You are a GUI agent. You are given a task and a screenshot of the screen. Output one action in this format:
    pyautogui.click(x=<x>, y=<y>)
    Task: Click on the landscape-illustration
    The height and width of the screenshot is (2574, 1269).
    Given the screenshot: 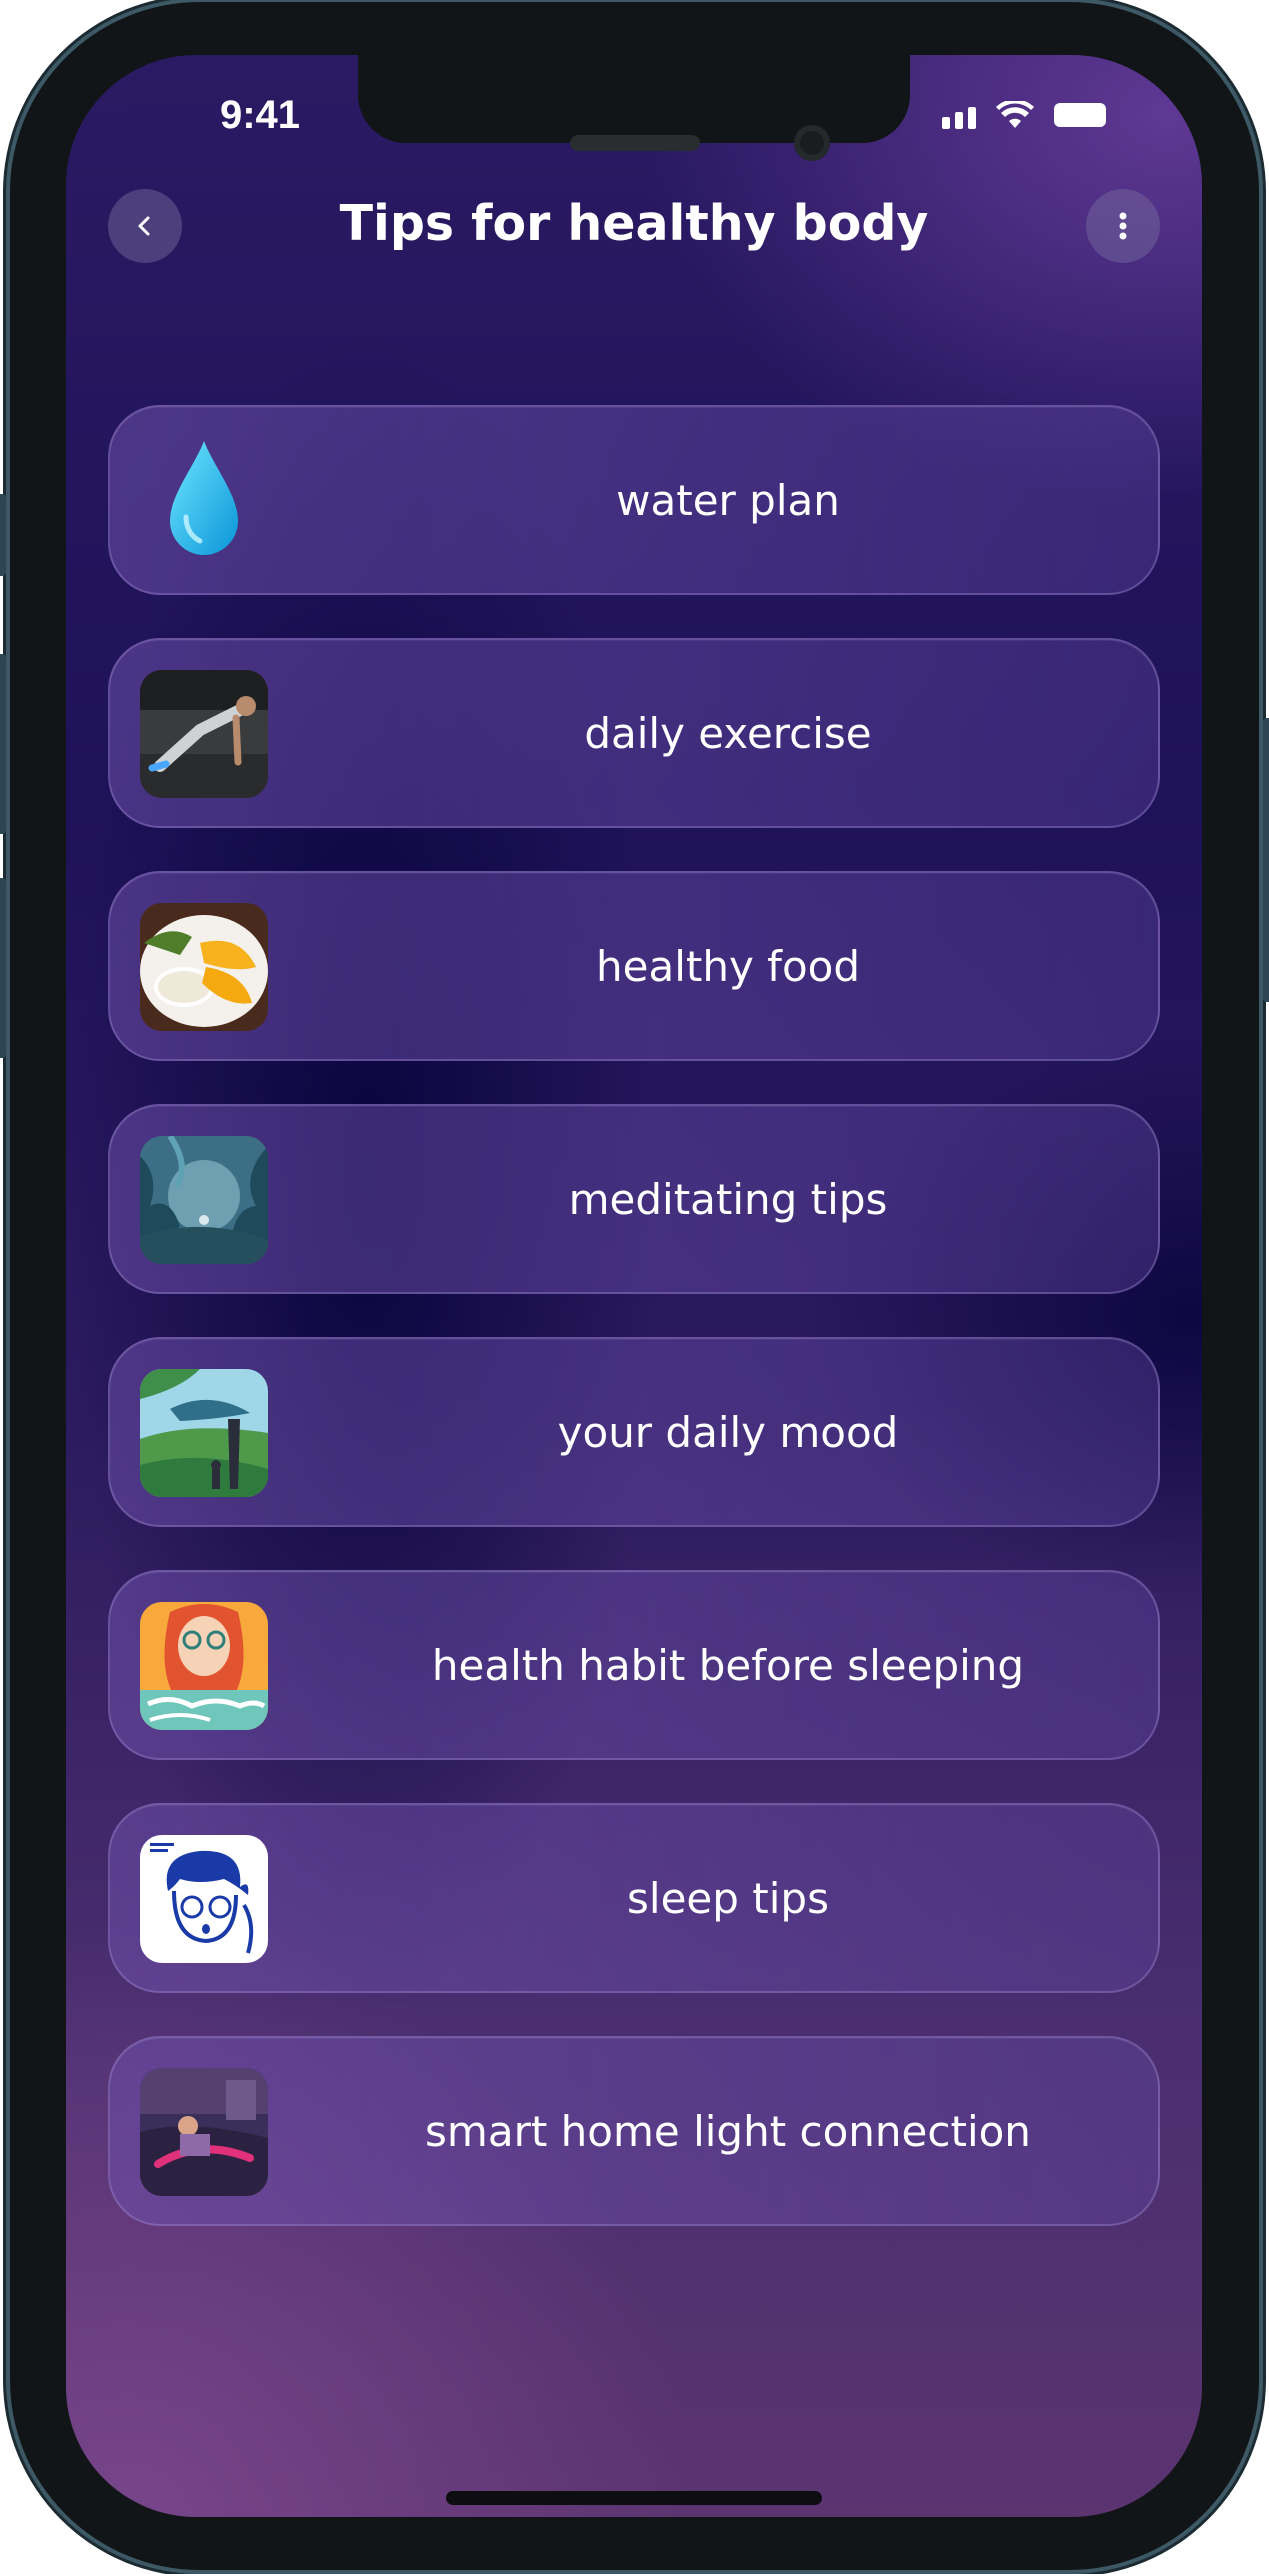 What is the action you would take?
    pyautogui.click(x=204, y=1433)
    